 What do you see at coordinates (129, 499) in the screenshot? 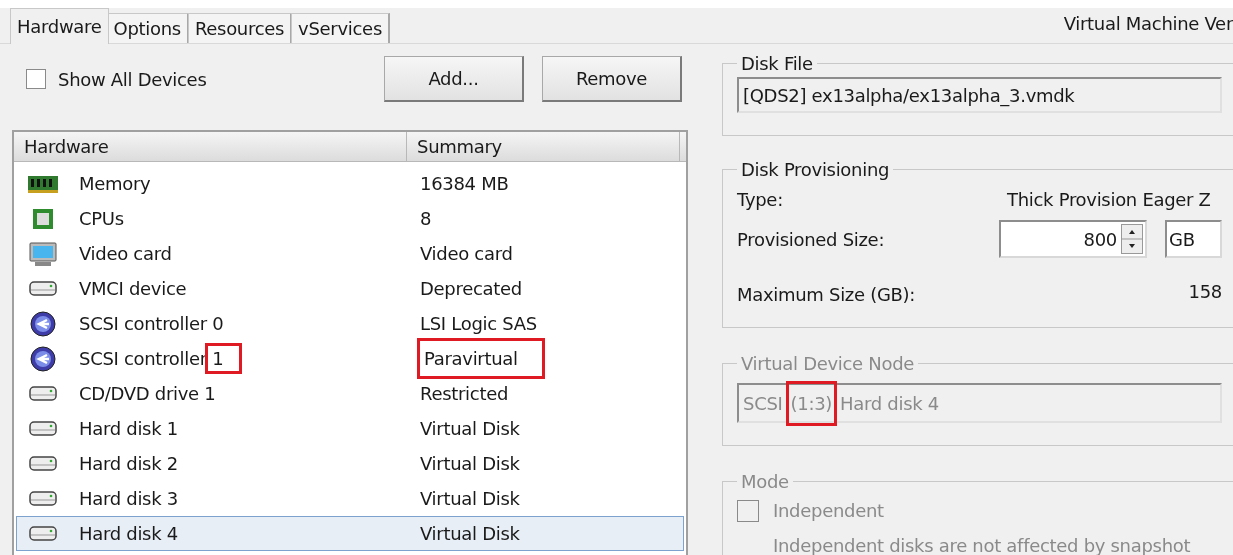
I see `table-cell-text: Hard disk 3` at bounding box center [129, 499].